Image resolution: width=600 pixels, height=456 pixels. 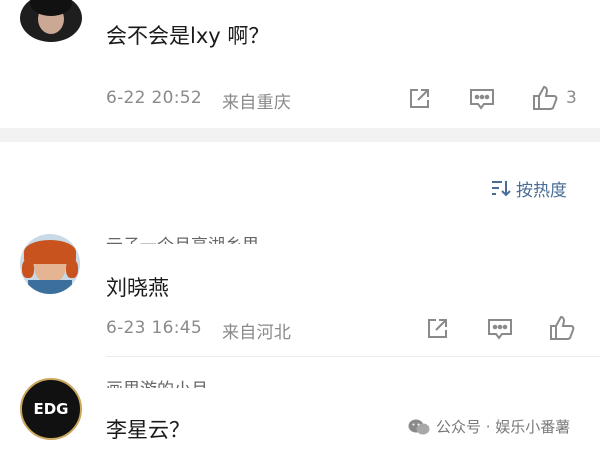 I want to click on avatar-logo-text: EDG, so click(x=51, y=409).